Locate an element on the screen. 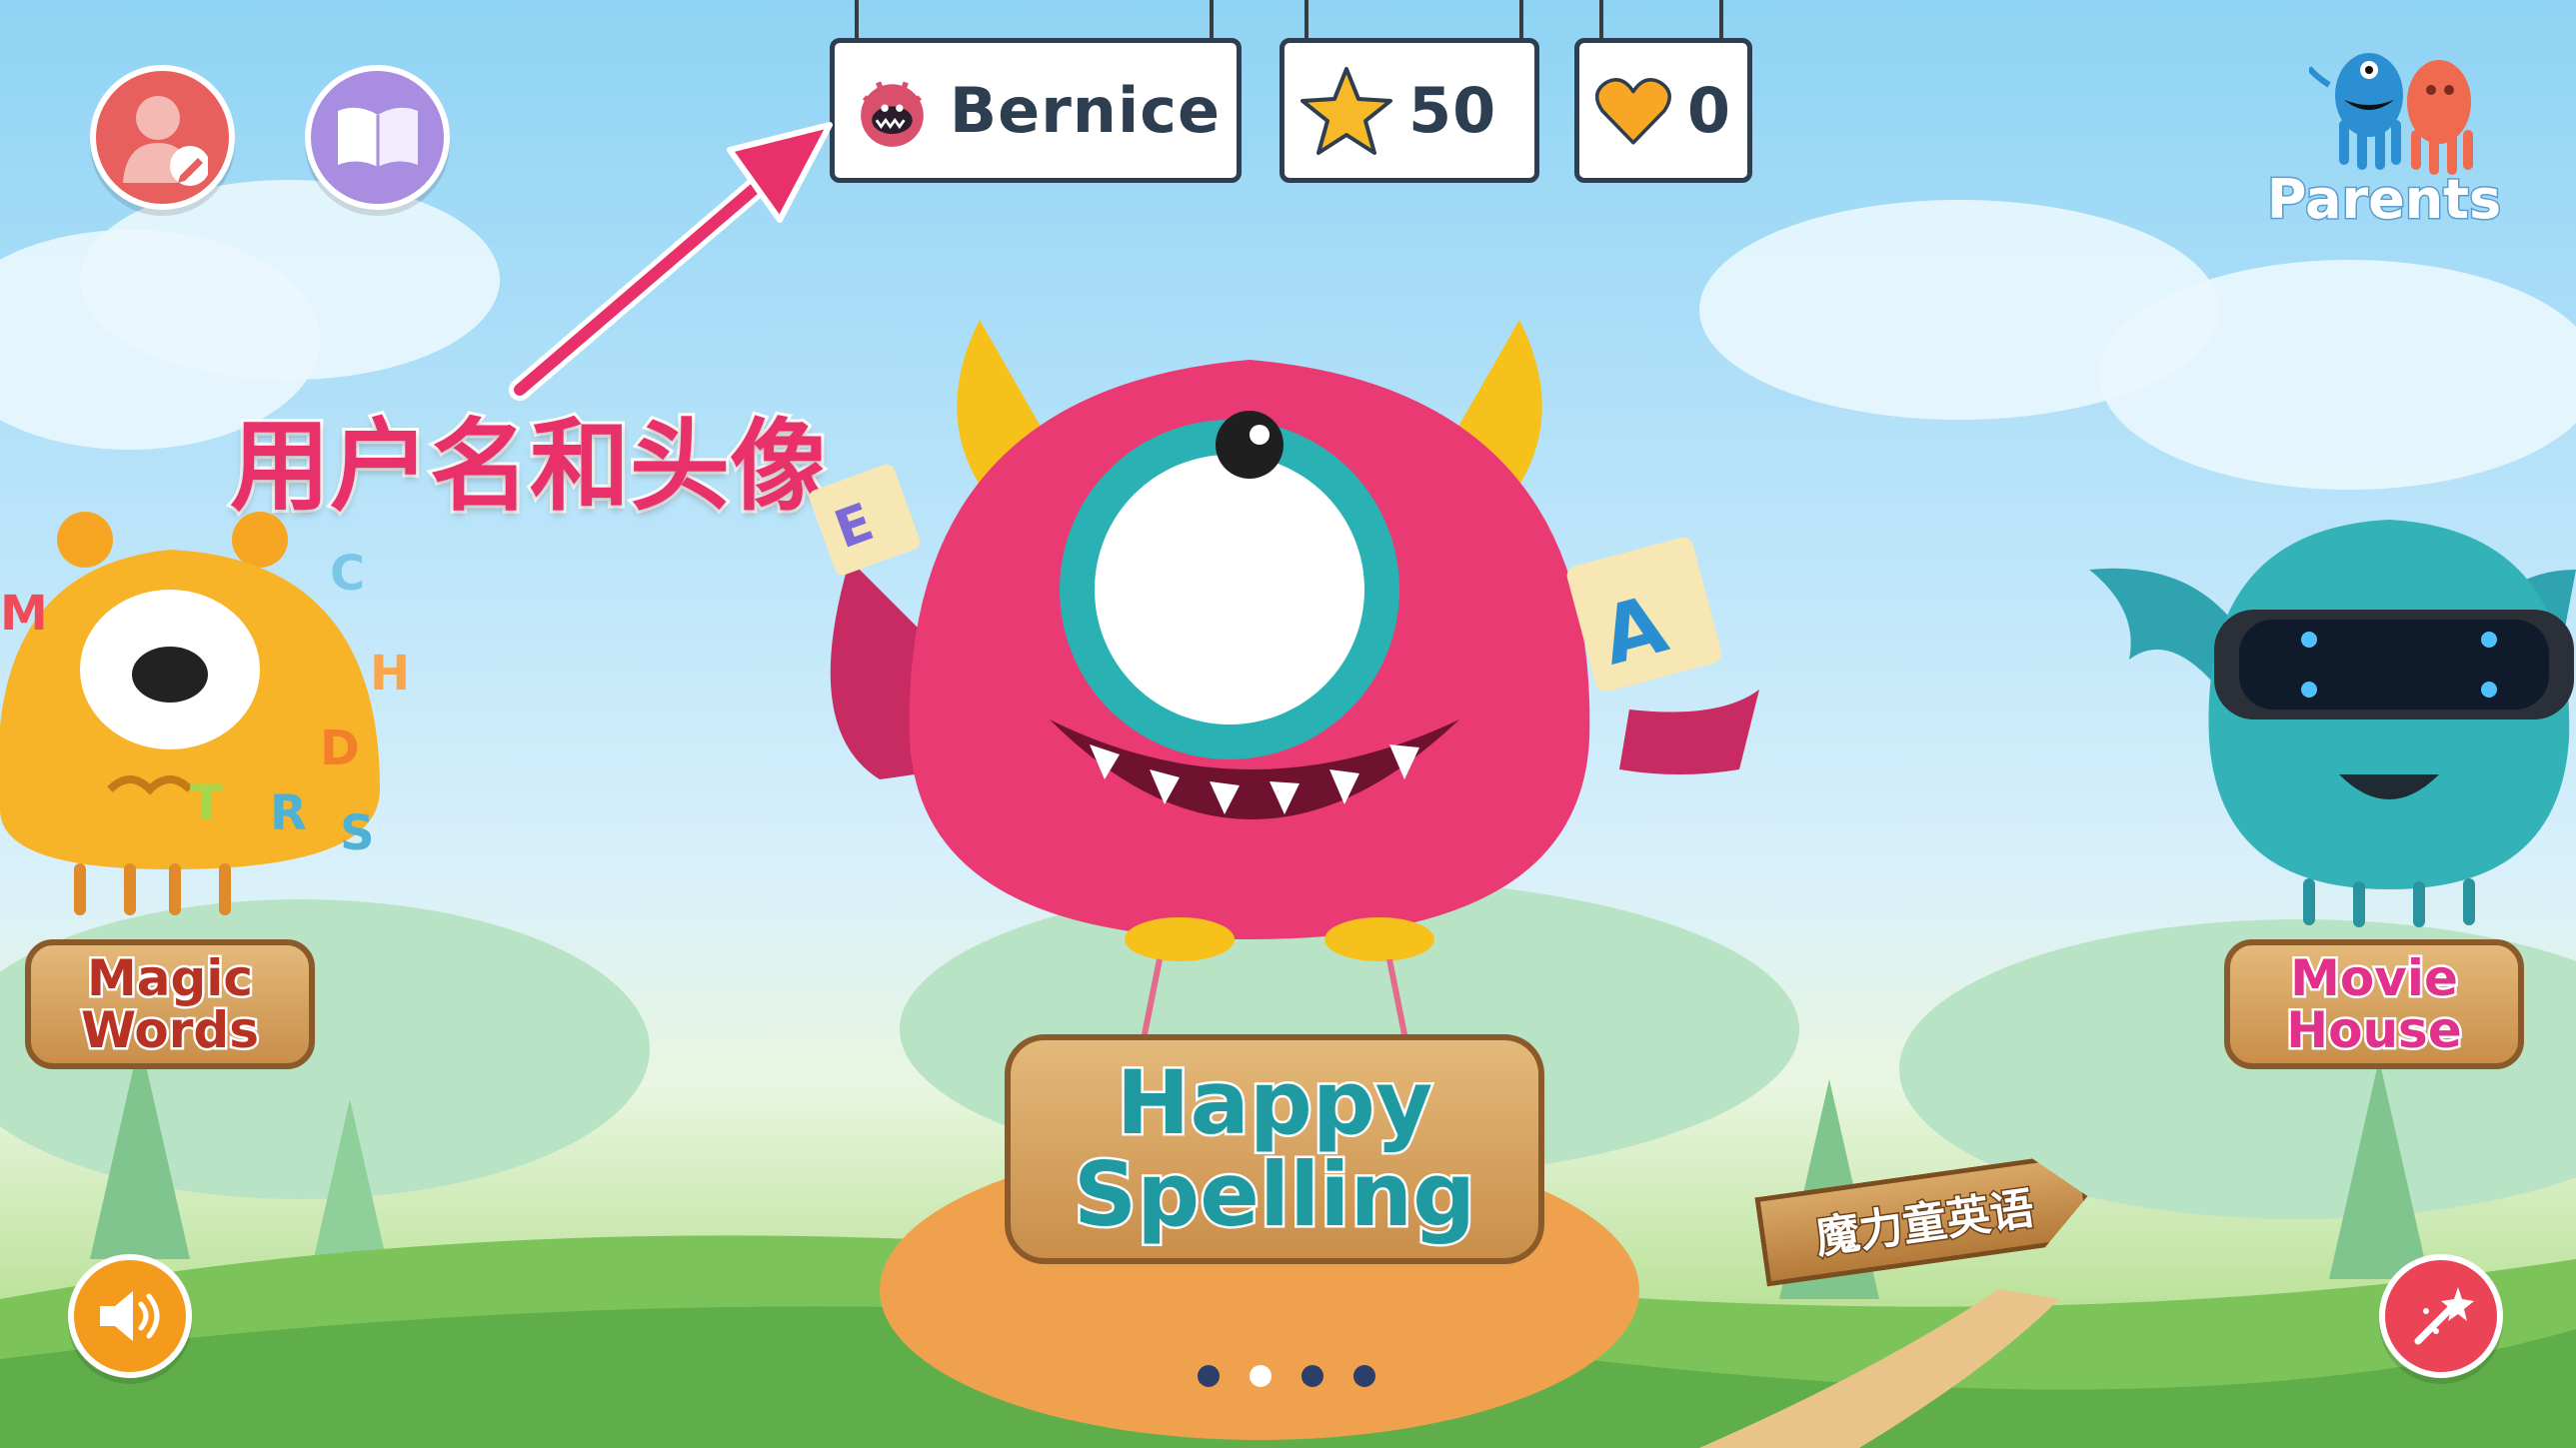 The height and width of the screenshot is (1448, 2576). magic-wand-button is located at coordinates (2441, 1316).